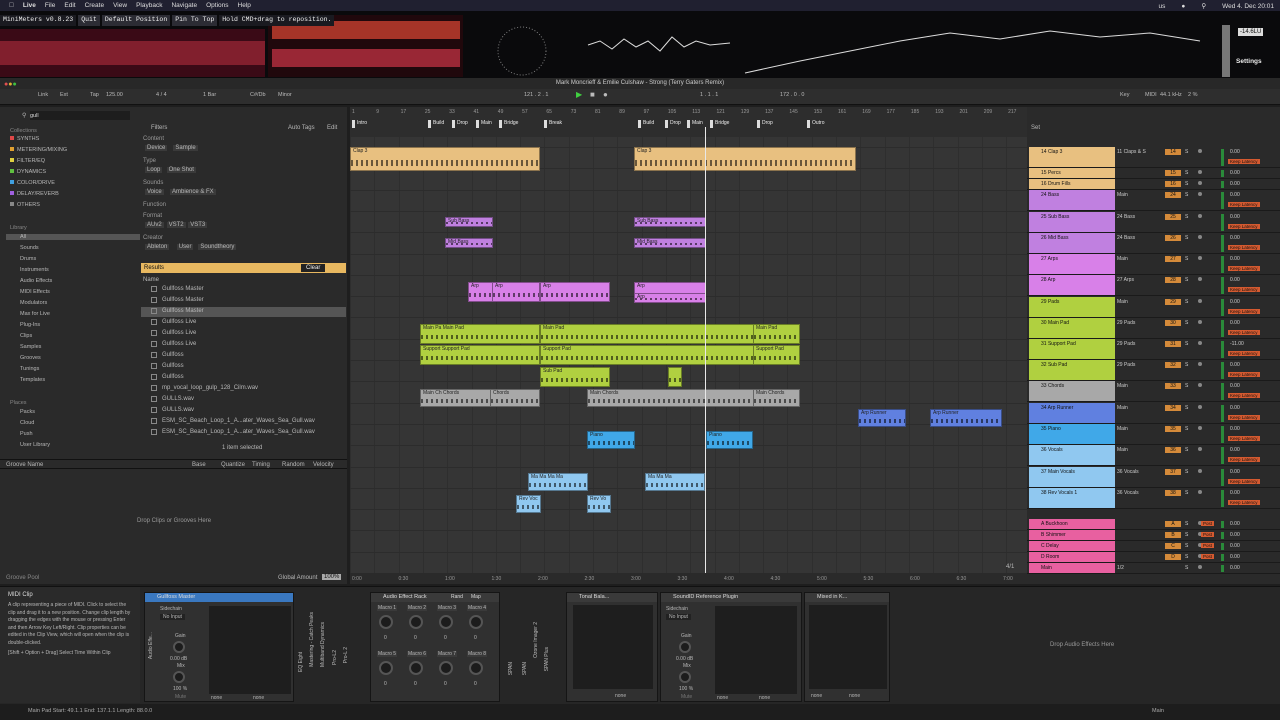 This screenshot has width=1280, height=720. What do you see at coordinates (670, 298) in the screenshot?
I see `arrangement-clip: Arp` at bounding box center [670, 298].